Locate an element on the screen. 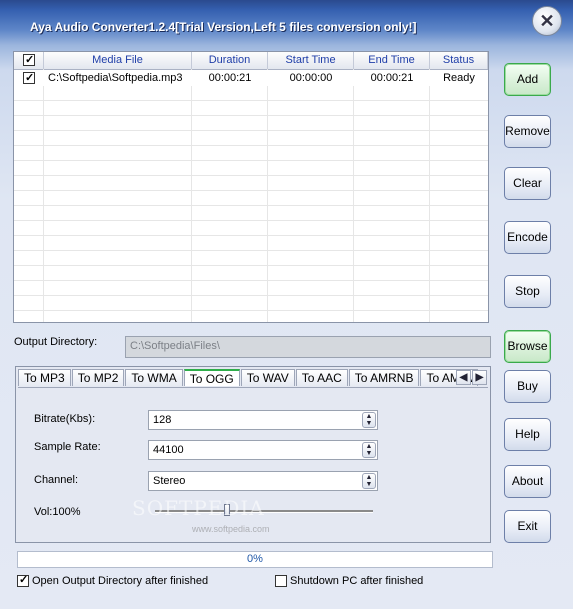 The height and width of the screenshot is (609, 573). tab-scroll-right-button: ▶ is located at coordinates (479, 377).